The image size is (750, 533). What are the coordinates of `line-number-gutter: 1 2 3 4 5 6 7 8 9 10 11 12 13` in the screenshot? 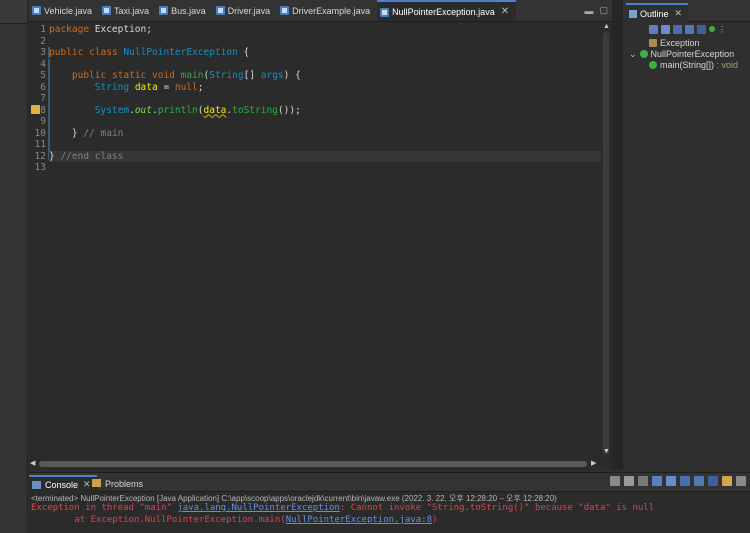 It's located at (39, 240).